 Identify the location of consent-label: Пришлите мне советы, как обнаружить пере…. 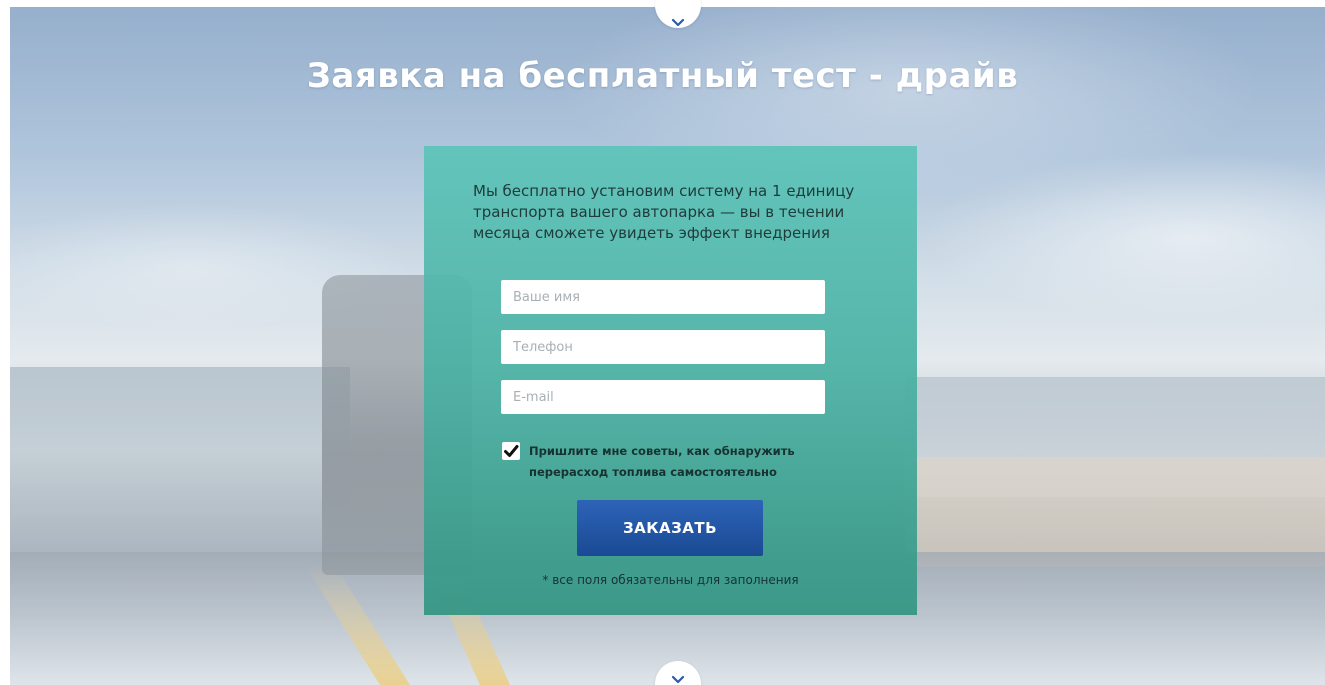
(685, 462).